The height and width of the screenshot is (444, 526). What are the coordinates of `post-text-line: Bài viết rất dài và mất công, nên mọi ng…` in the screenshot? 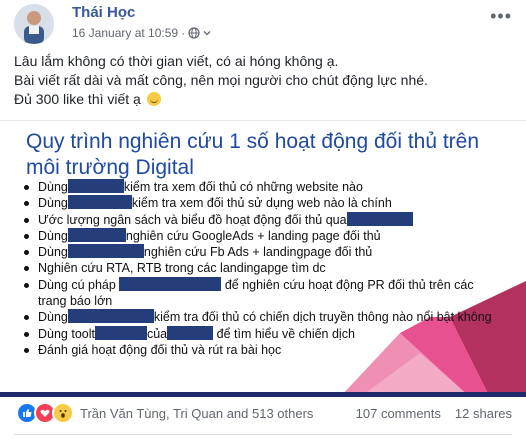 It's located at (221, 80).